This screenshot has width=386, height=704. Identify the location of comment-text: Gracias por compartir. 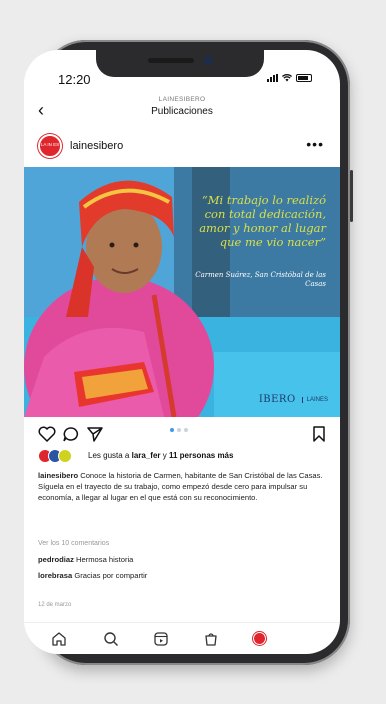
(110, 575).